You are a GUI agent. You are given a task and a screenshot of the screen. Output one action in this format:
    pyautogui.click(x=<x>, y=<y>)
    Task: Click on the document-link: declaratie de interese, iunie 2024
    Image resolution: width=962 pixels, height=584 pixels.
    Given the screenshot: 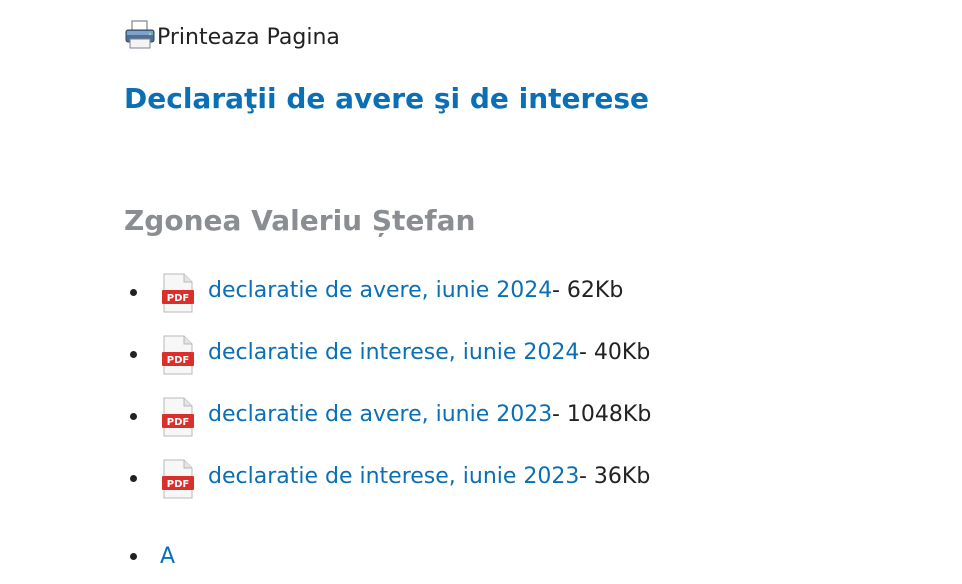 What is the action you would take?
    pyautogui.click(x=393, y=352)
    